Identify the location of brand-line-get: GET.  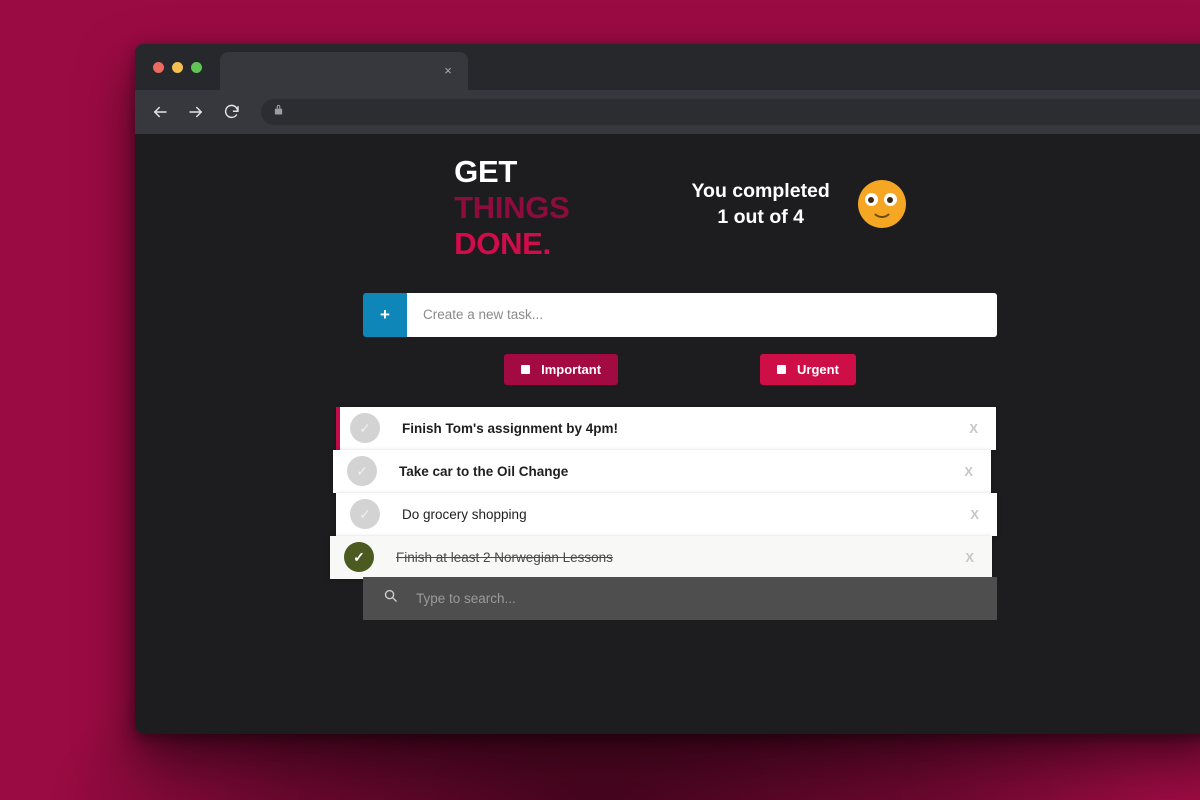
(485, 171).